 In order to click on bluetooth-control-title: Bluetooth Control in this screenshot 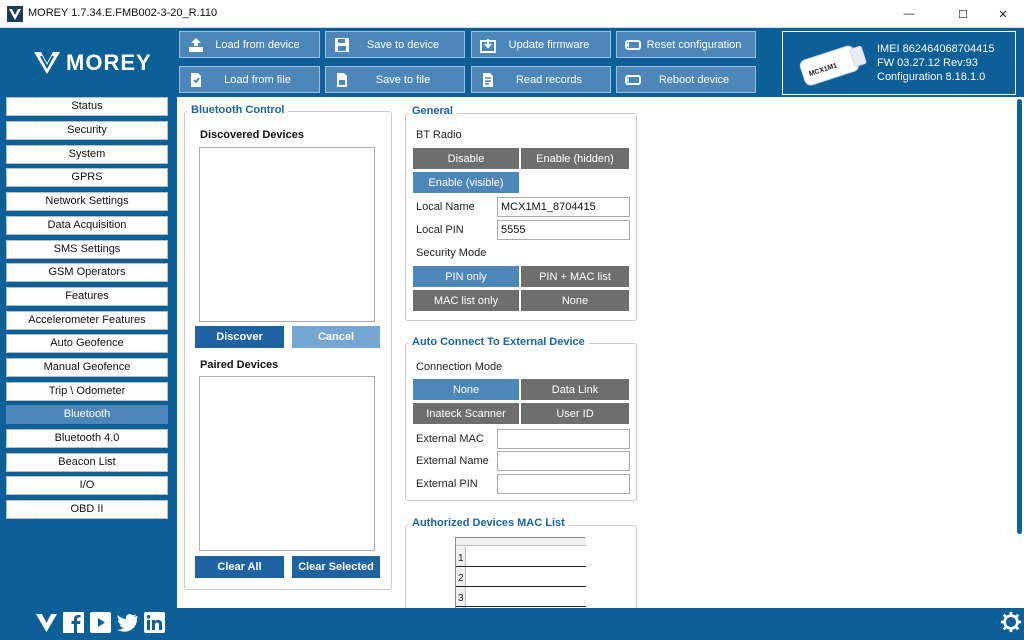, I will do `click(238, 110)`.